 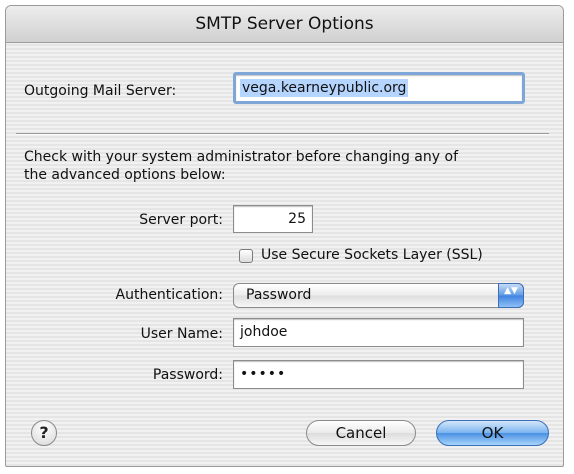 What do you see at coordinates (273, 219) in the screenshot?
I see `server-port-input: 25` at bounding box center [273, 219].